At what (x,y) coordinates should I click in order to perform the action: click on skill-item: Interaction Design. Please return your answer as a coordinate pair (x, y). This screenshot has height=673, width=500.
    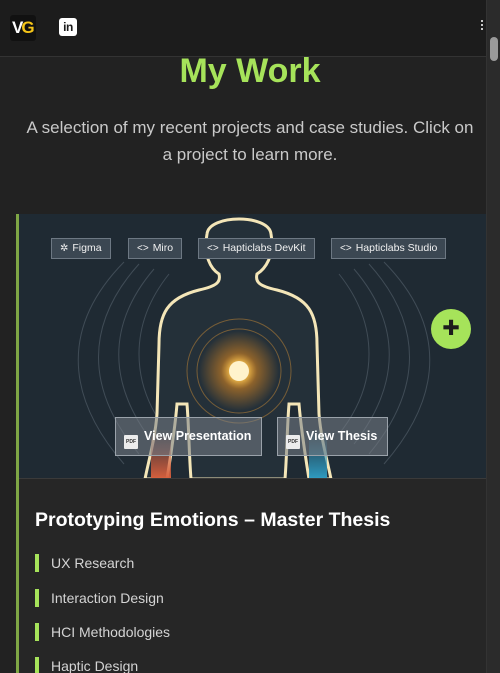
    Looking at the image, I should click on (99, 598).